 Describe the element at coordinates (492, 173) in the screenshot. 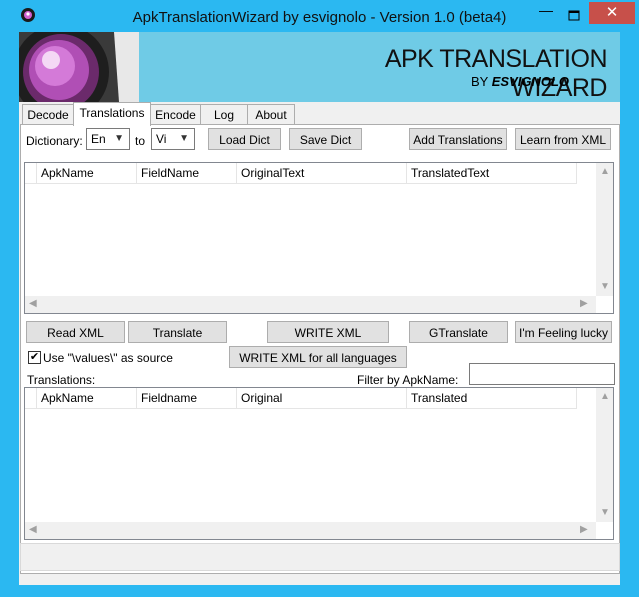

I see `column-header: TranslatedText` at that location.